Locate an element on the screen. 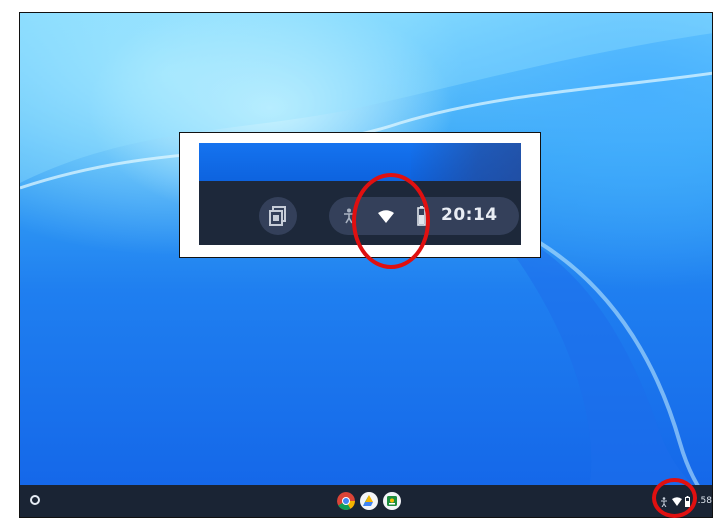 Image resolution: width=722 pixels, height=521 pixels. screen-capture-icon is located at coordinates (277, 216).